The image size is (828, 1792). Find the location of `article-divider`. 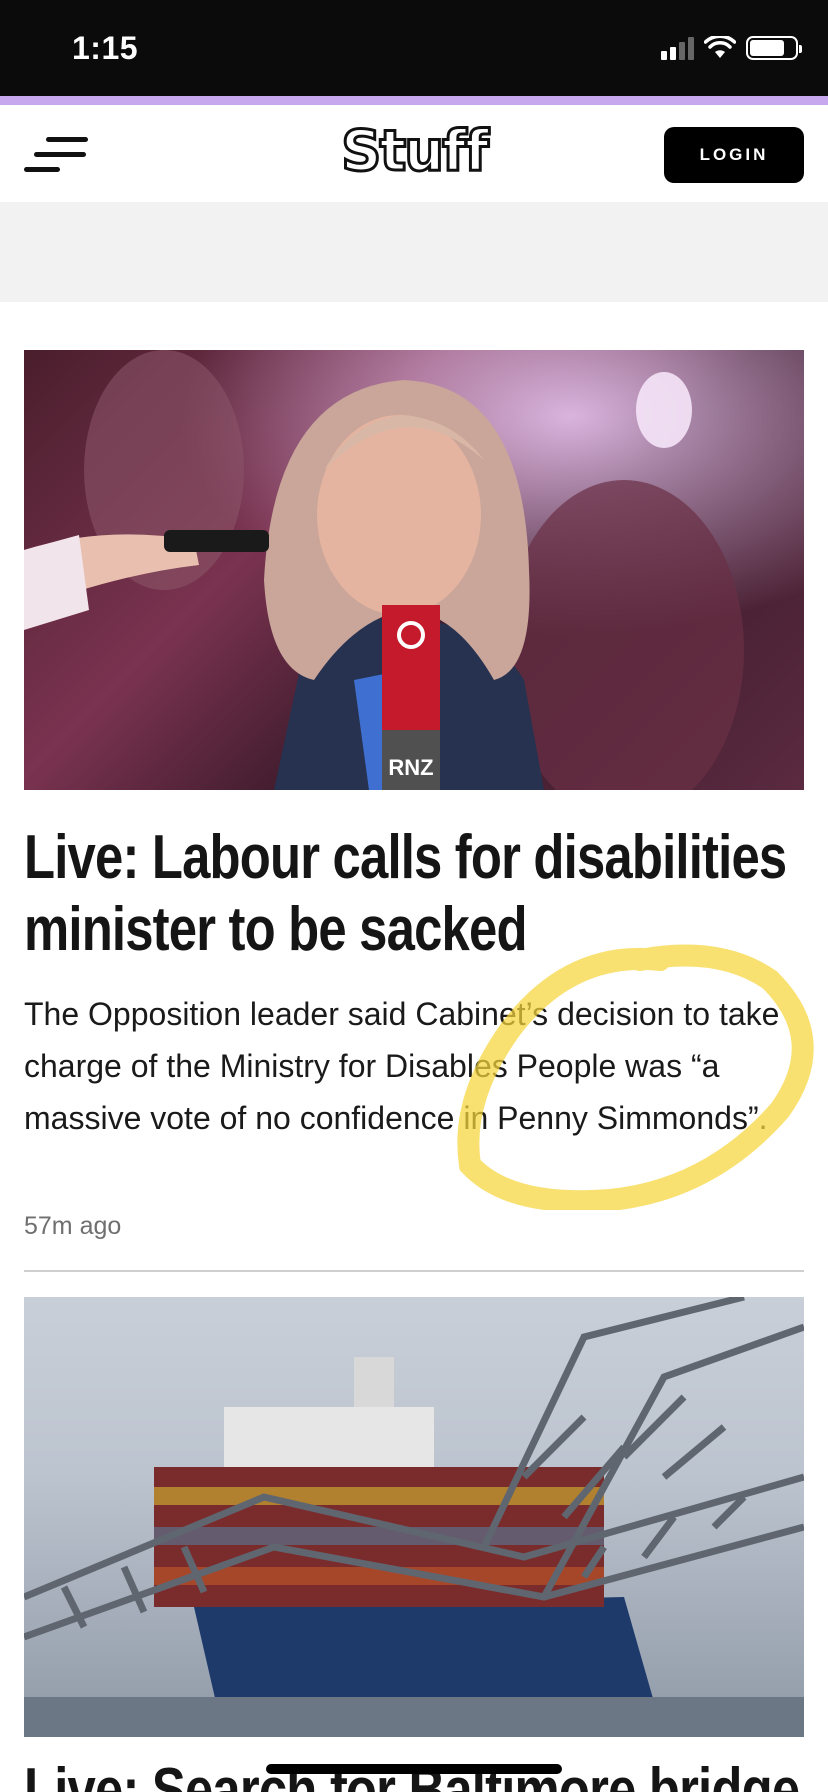

article-divider is located at coordinates (414, 1271).